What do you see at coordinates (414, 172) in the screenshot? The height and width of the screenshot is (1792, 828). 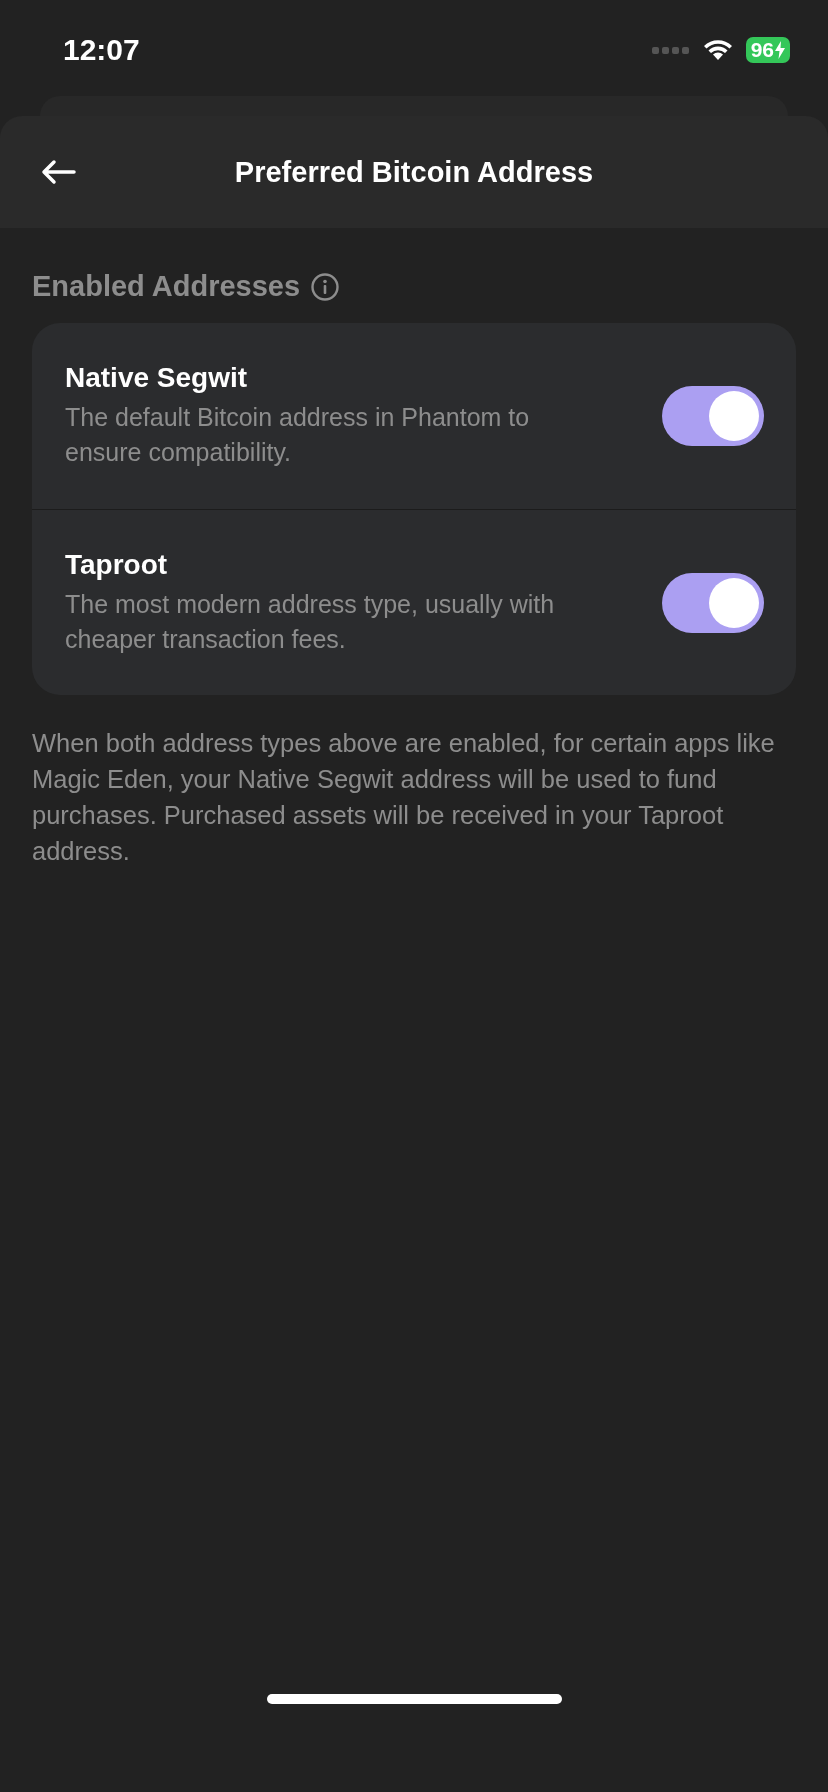 I see `page-title: Preferred Bitcoin Address` at bounding box center [414, 172].